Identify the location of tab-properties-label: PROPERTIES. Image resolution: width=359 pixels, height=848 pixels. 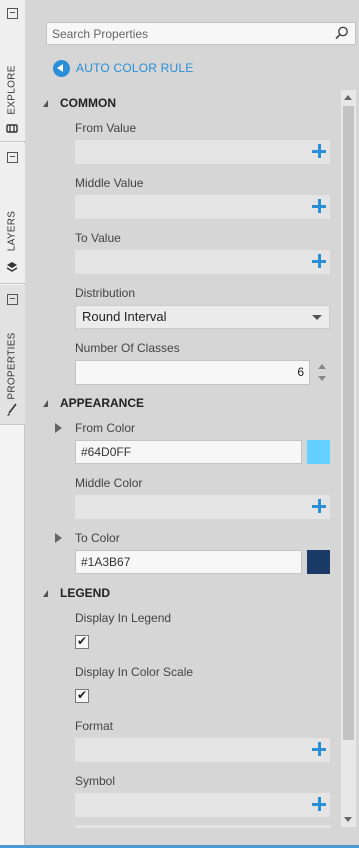
(12, 366).